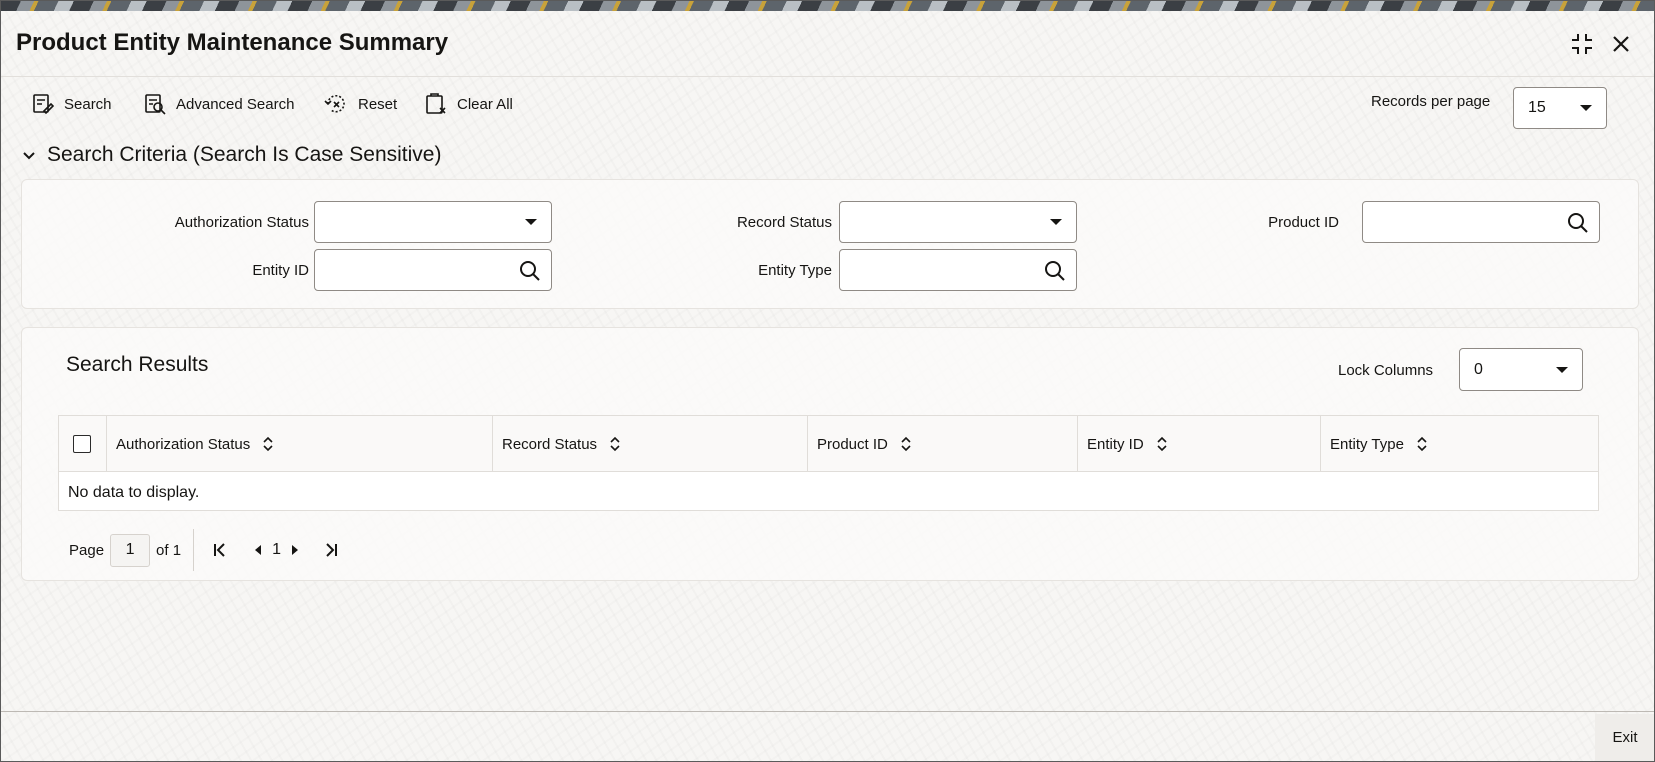  I want to click on column-header-record-status: Record Status, so click(649, 444).